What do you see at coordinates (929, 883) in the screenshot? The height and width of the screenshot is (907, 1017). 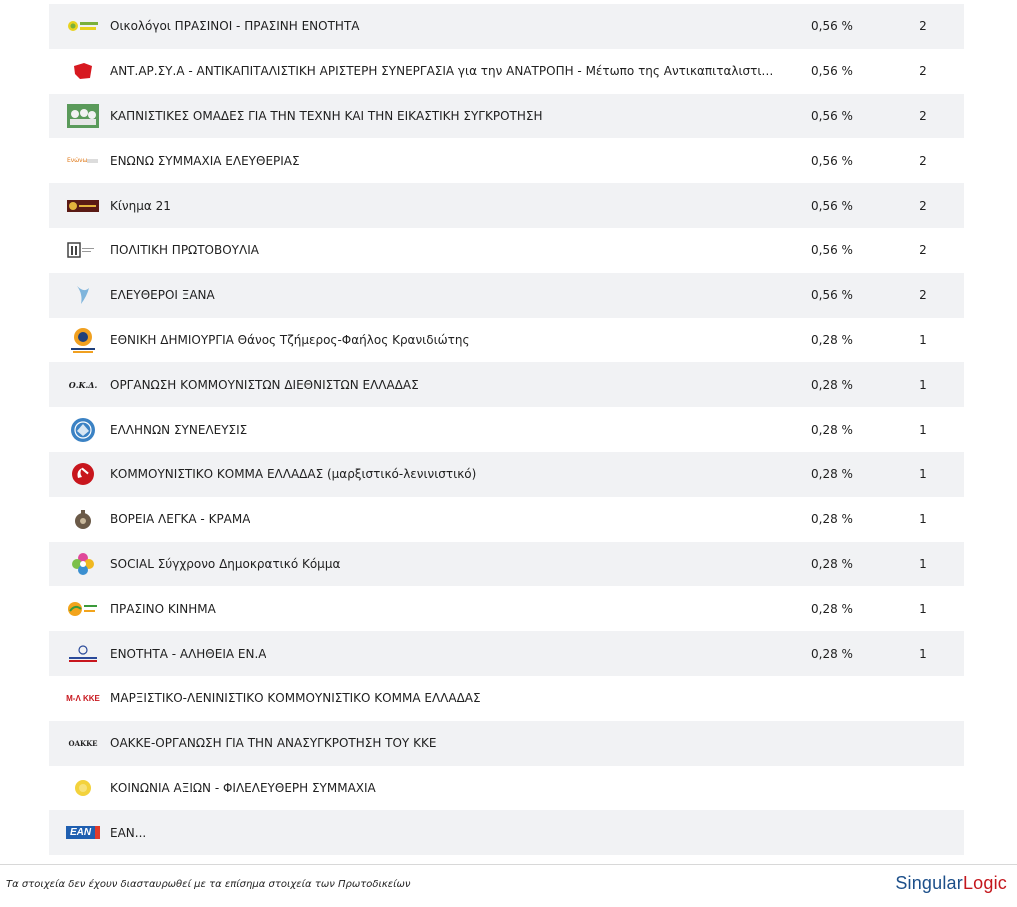 I see `brand-part-1: Singular` at bounding box center [929, 883].